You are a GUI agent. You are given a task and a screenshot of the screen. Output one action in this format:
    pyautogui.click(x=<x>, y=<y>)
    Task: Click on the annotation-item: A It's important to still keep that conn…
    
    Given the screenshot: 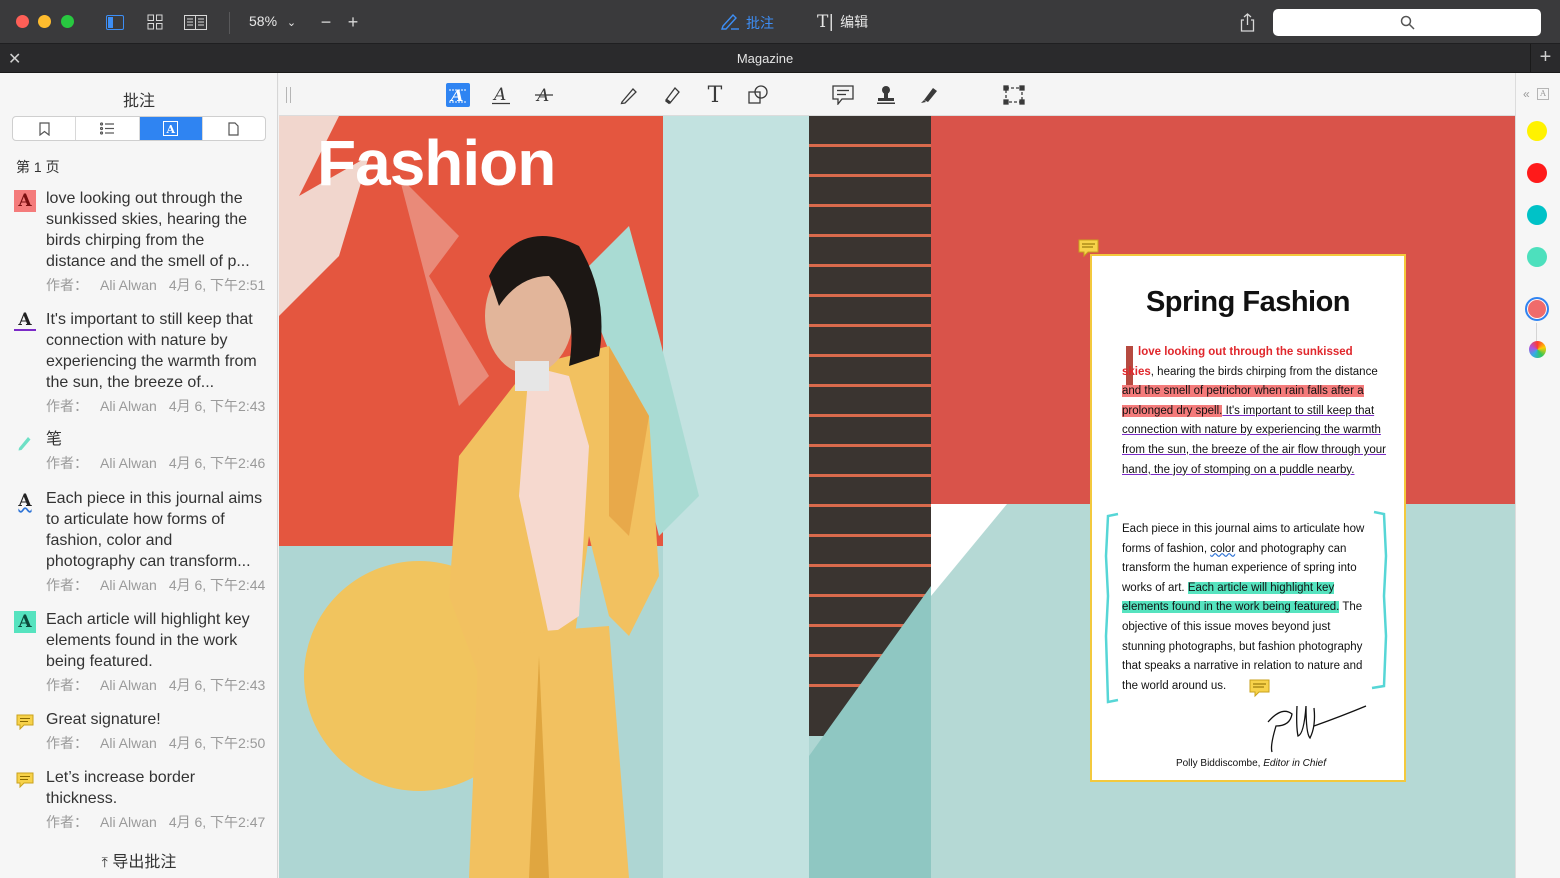 What is the action you would take?
    pyautogui.click(x=140, y=364)
    